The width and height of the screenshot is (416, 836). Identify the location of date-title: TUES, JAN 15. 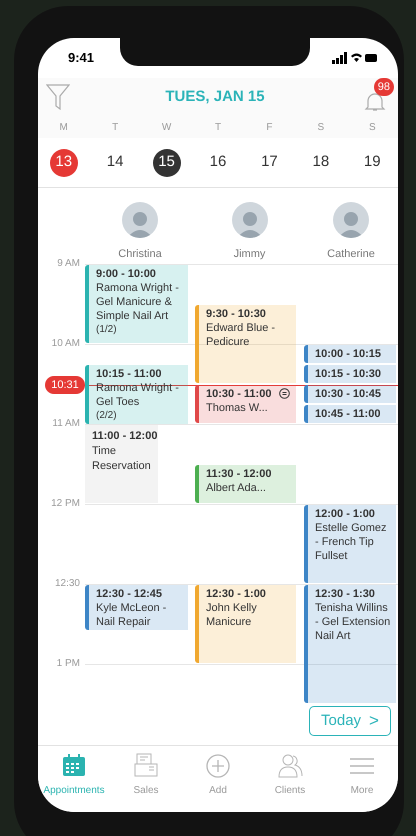
(215, 96).